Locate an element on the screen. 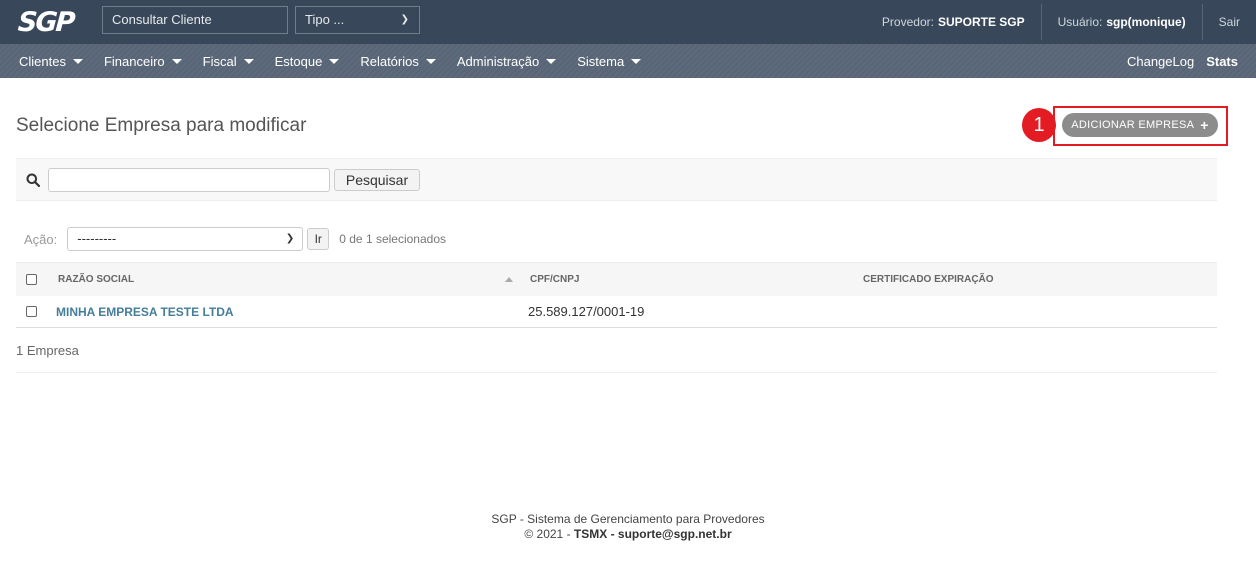 This screenshot has width=1256, height=570. nav-label: Relatórios is located at coordinates (389, 61).